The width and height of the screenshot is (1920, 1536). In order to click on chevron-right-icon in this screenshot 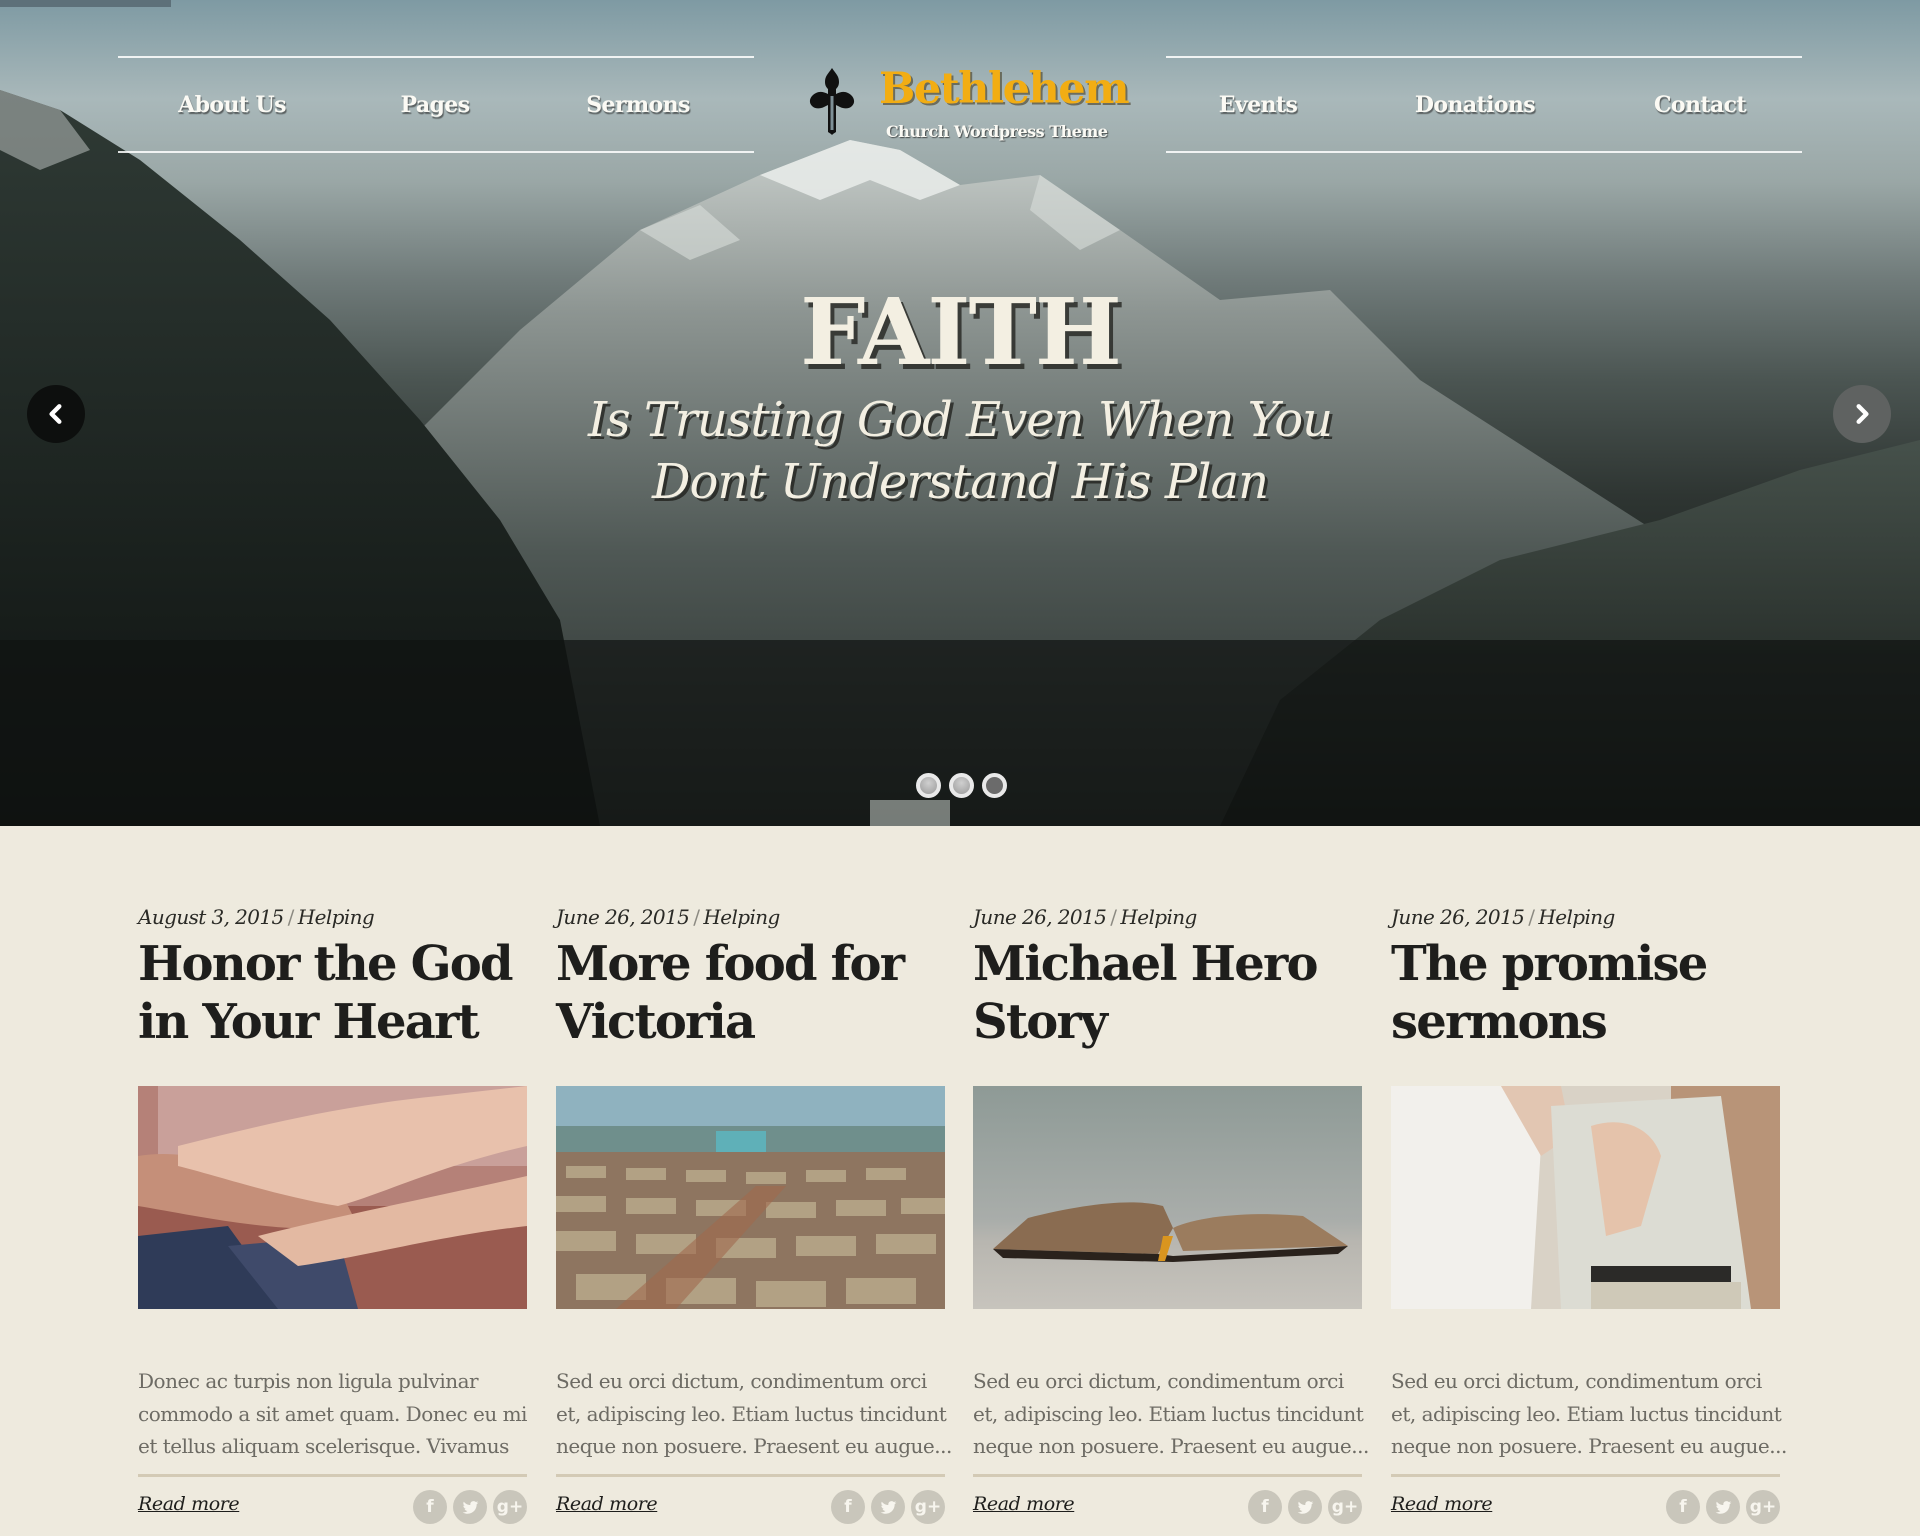, I will do `click(1862, 414)`.